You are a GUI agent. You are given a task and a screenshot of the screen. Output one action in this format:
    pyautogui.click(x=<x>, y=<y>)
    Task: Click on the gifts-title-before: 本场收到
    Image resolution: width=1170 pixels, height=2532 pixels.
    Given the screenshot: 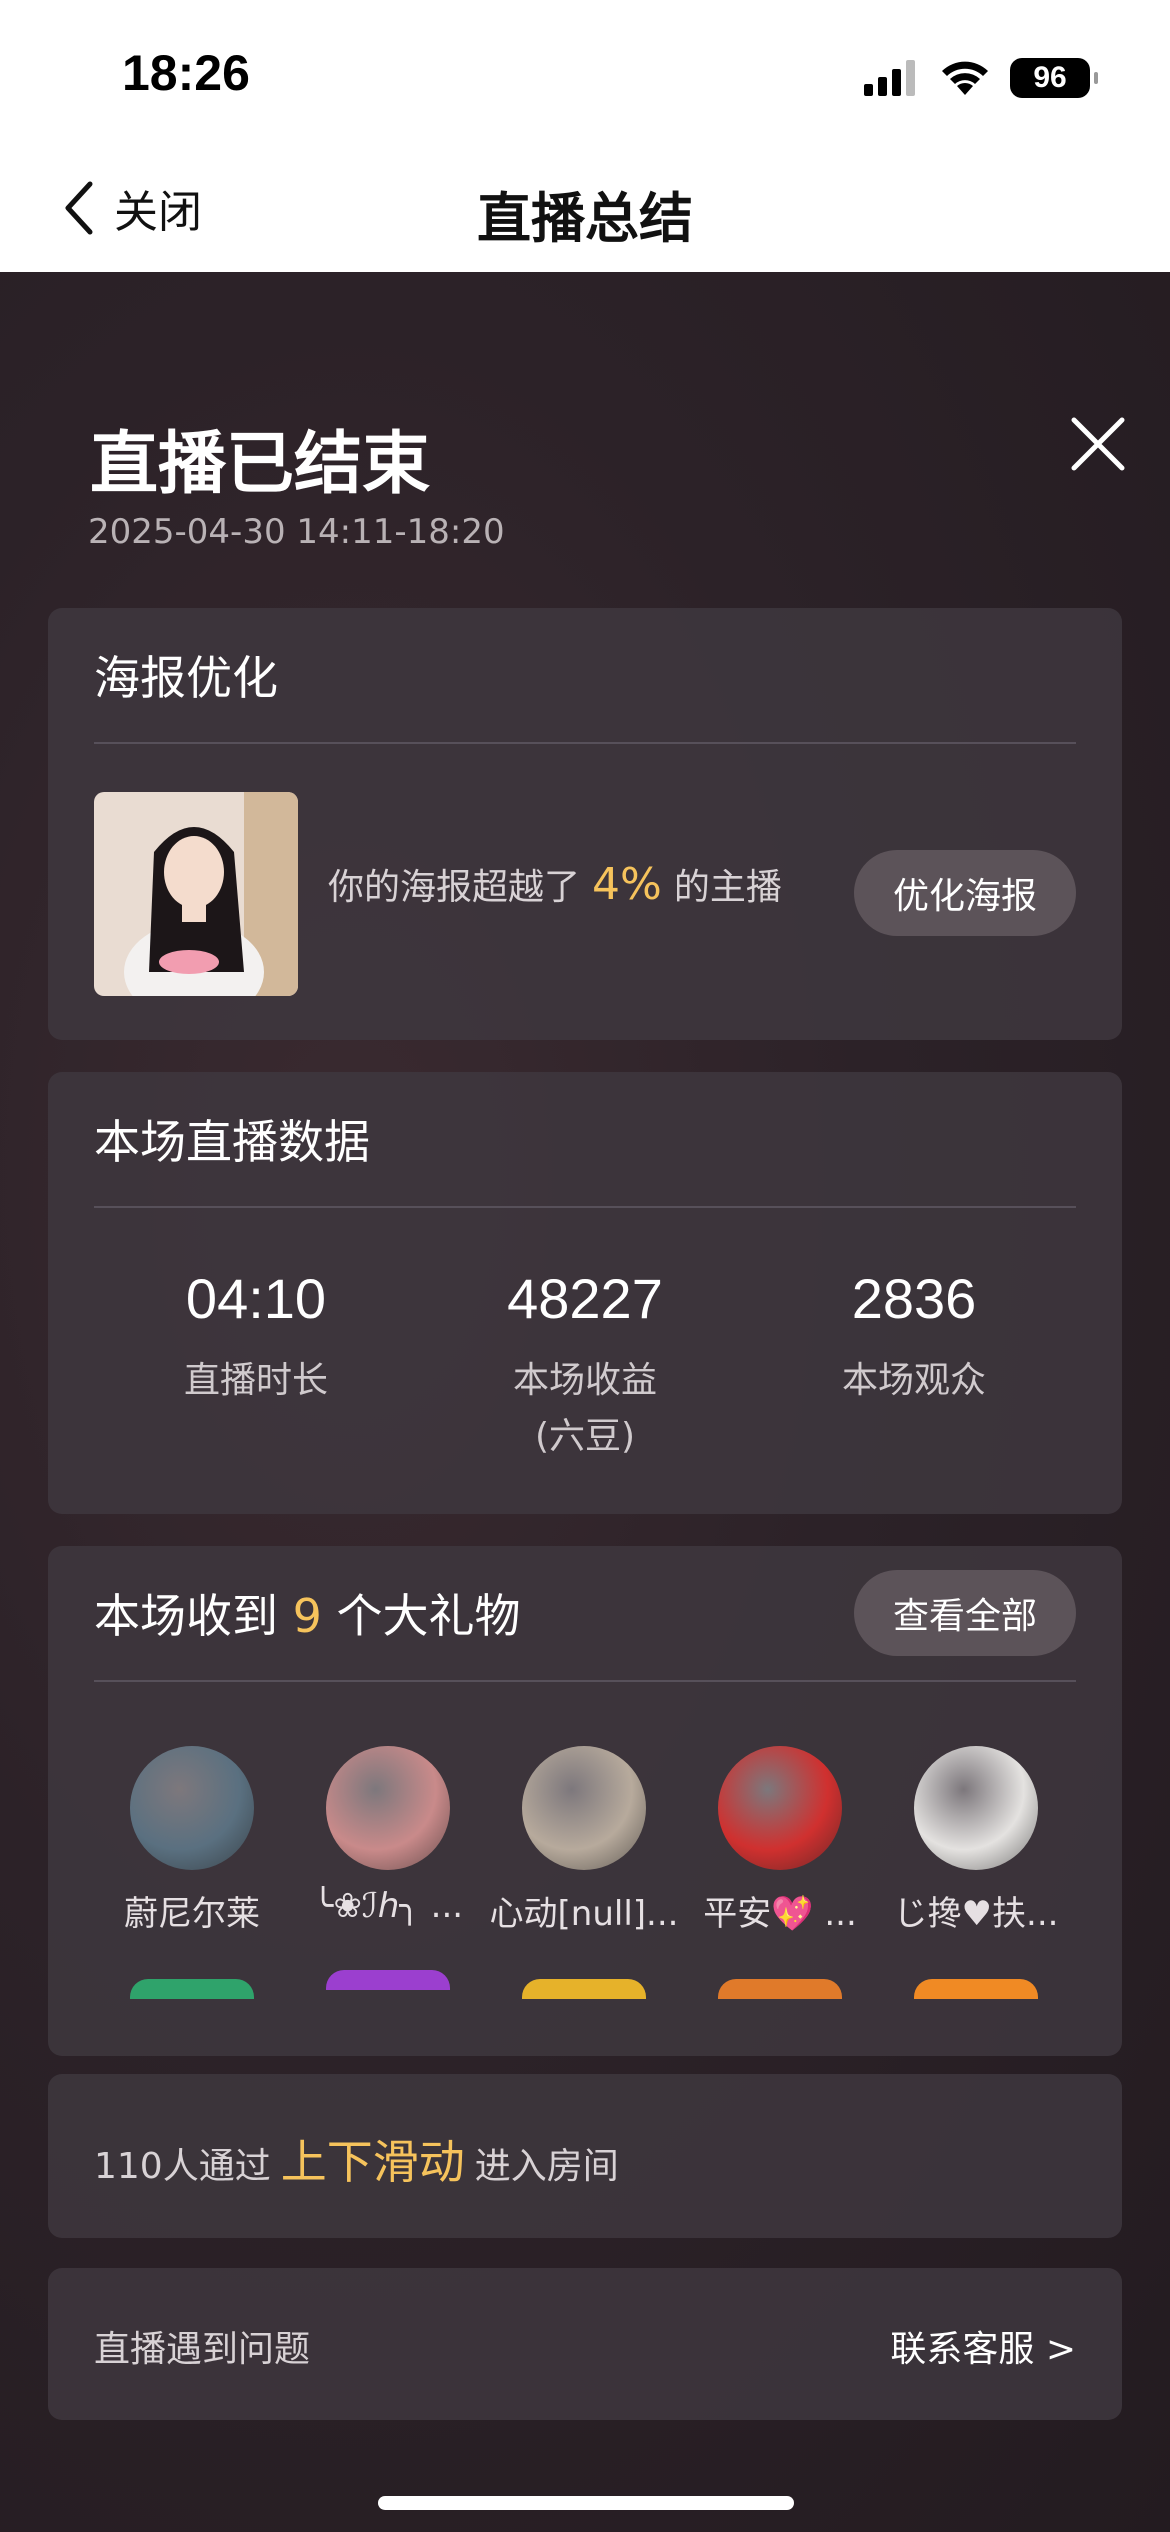 What is the action you would take?
    pyautogui.click(x=186, y=1616)
    